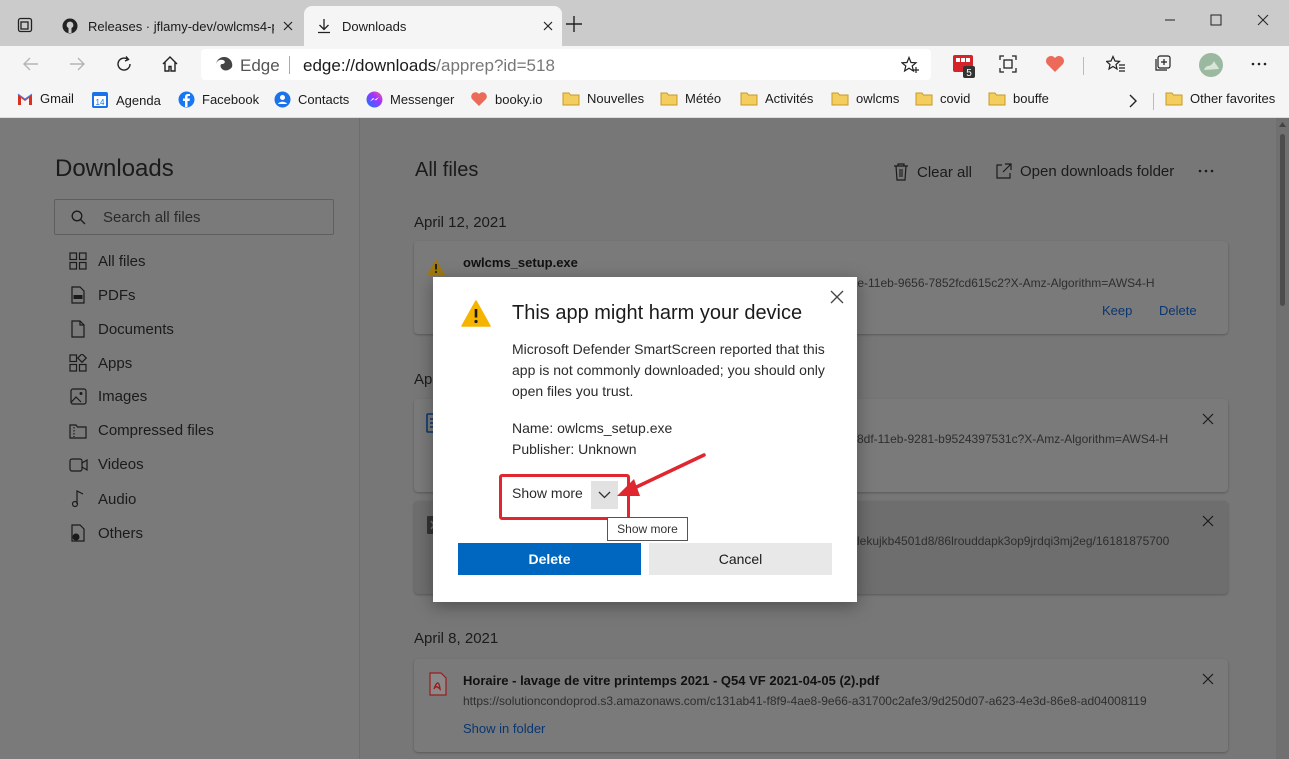 The image size is (1289, 759). Describe the element at coordinates (740, 559) in the screenshot. I see `cancel-button: Cancel` at that location.